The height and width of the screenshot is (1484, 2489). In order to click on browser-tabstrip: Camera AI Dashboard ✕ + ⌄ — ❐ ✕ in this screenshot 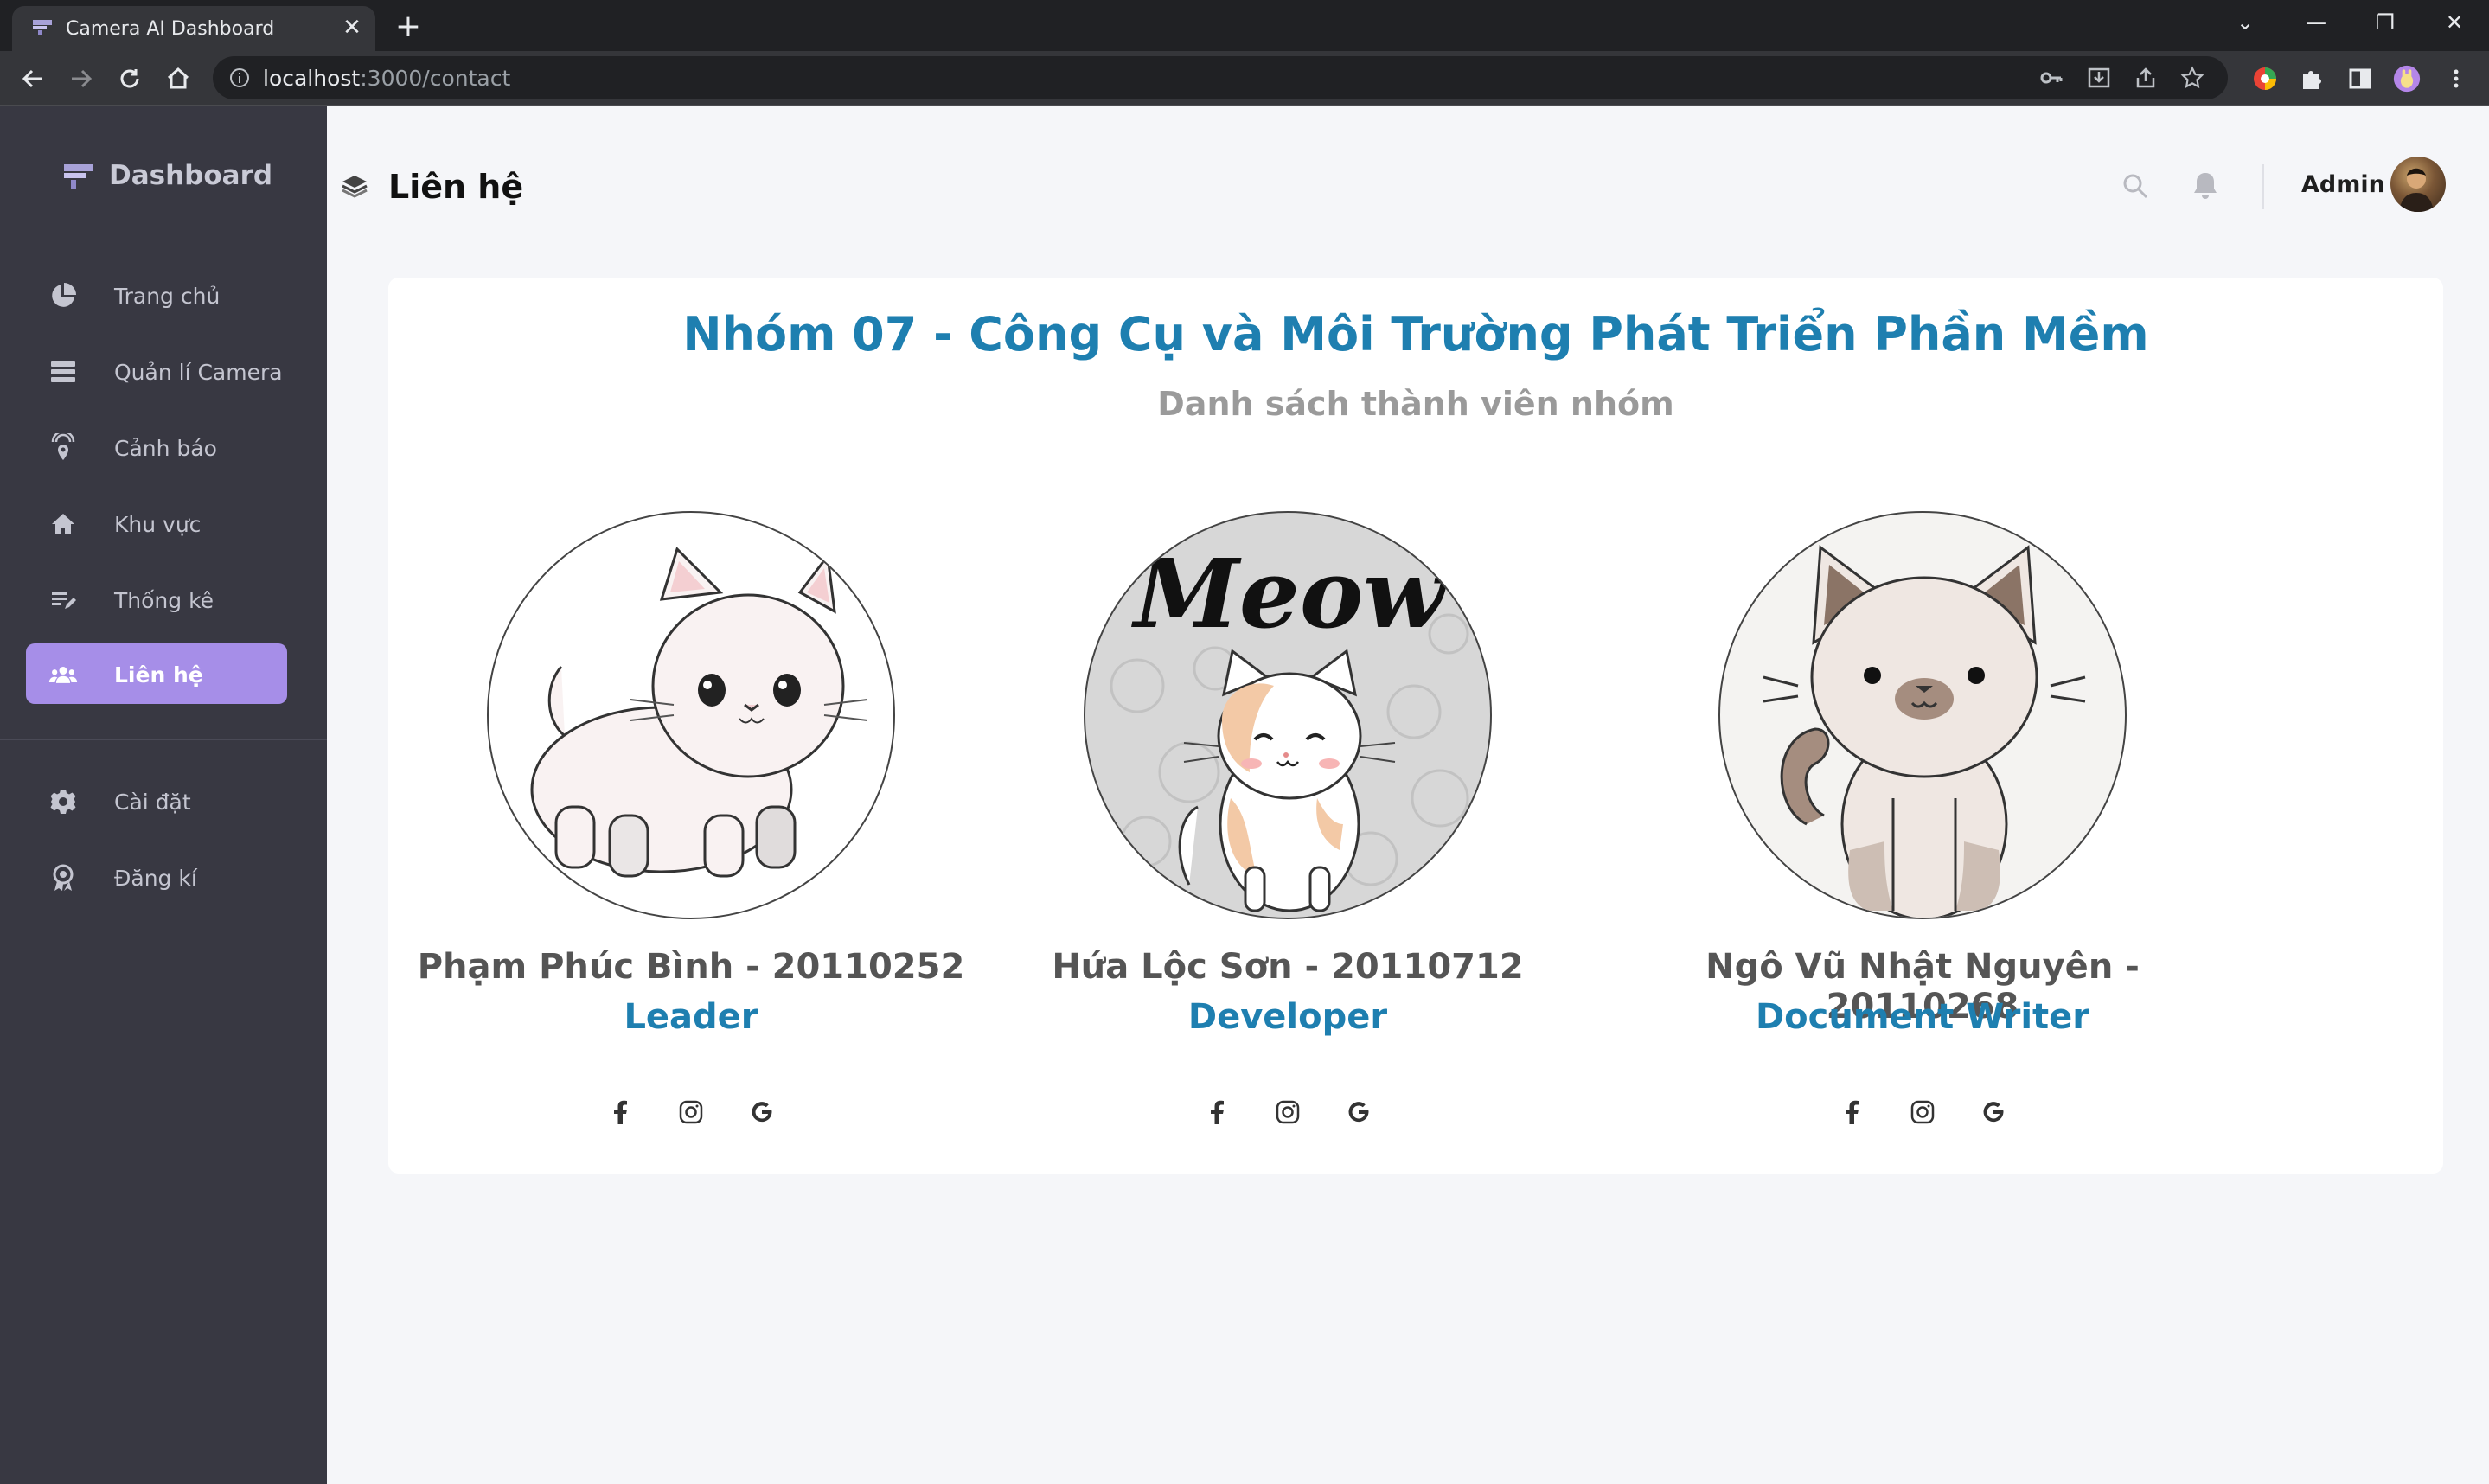, I will do `click(1244, 25)`.